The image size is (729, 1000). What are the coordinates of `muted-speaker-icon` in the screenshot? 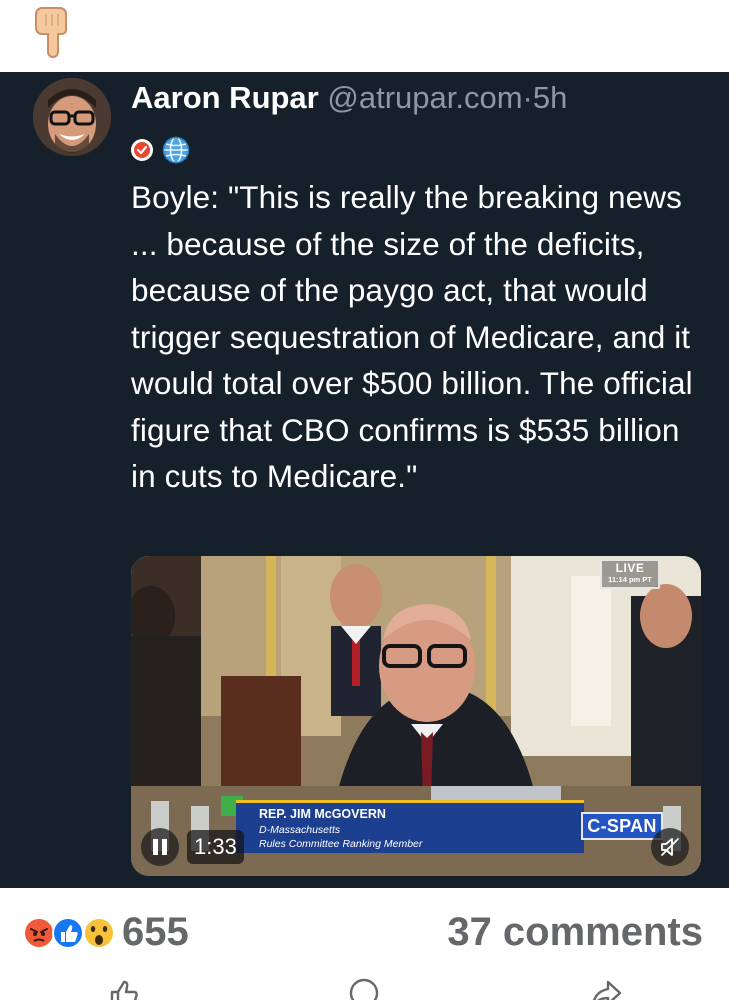 It's located at (670, 847).